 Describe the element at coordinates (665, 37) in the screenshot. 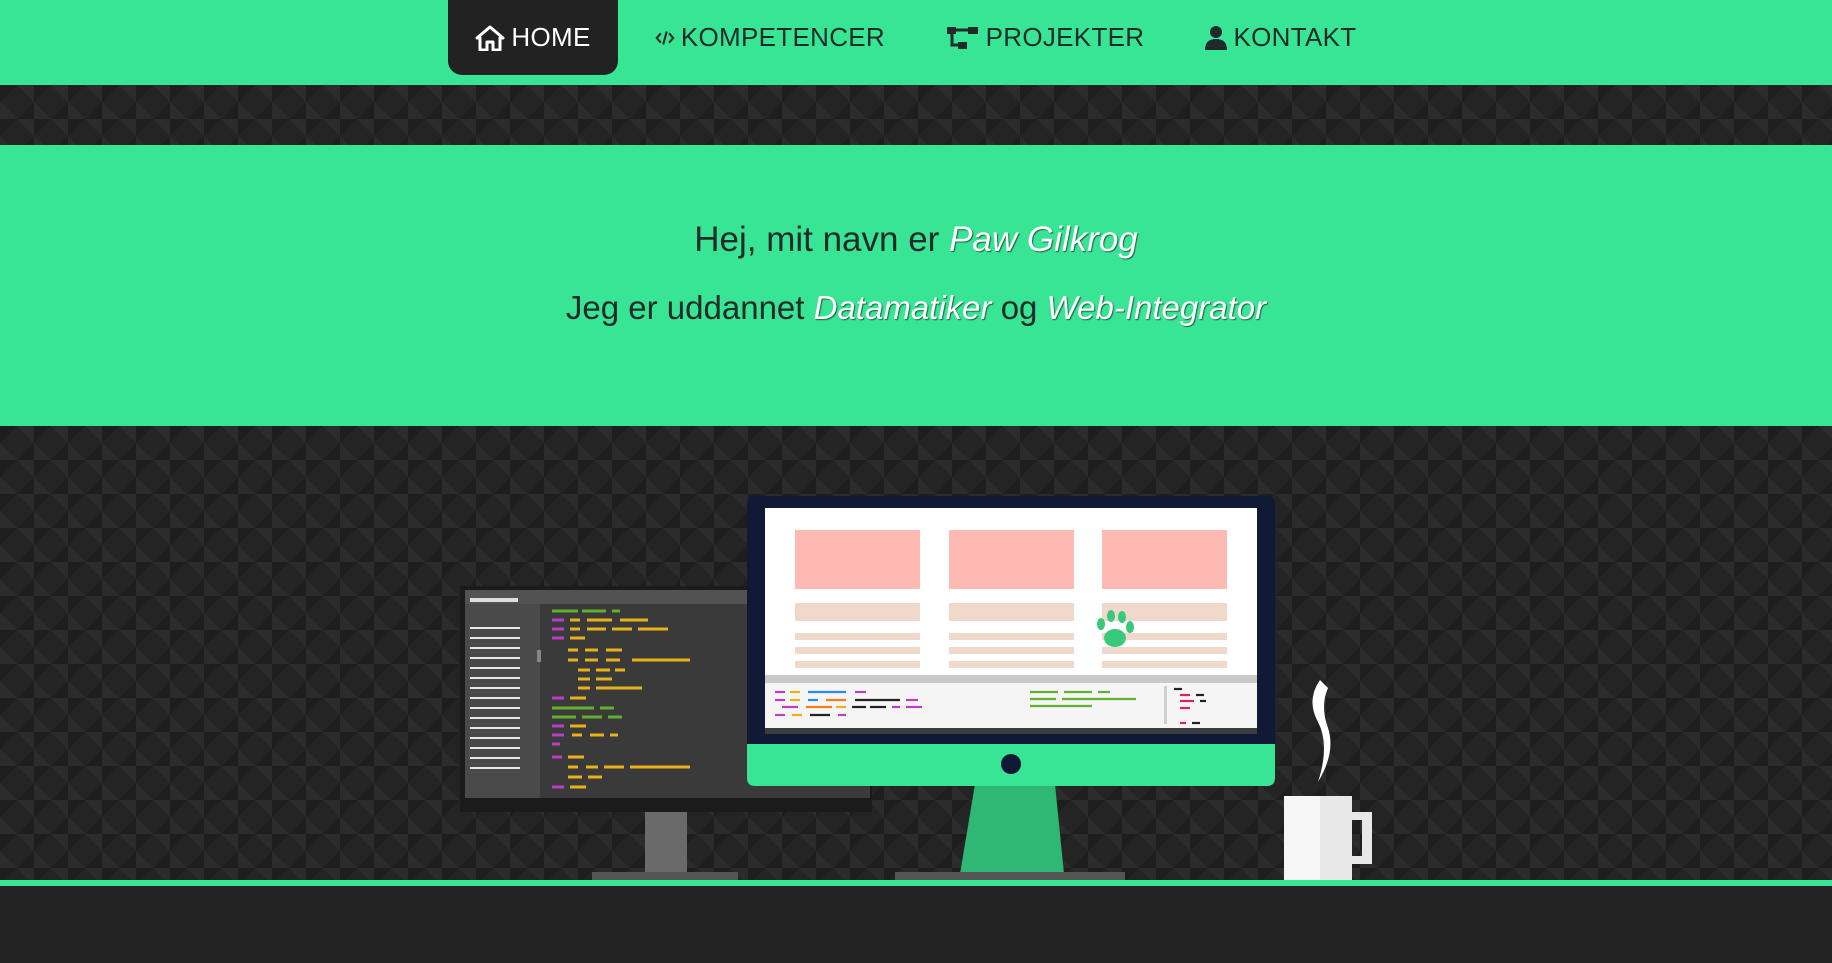

I see `code-icon` at that location.